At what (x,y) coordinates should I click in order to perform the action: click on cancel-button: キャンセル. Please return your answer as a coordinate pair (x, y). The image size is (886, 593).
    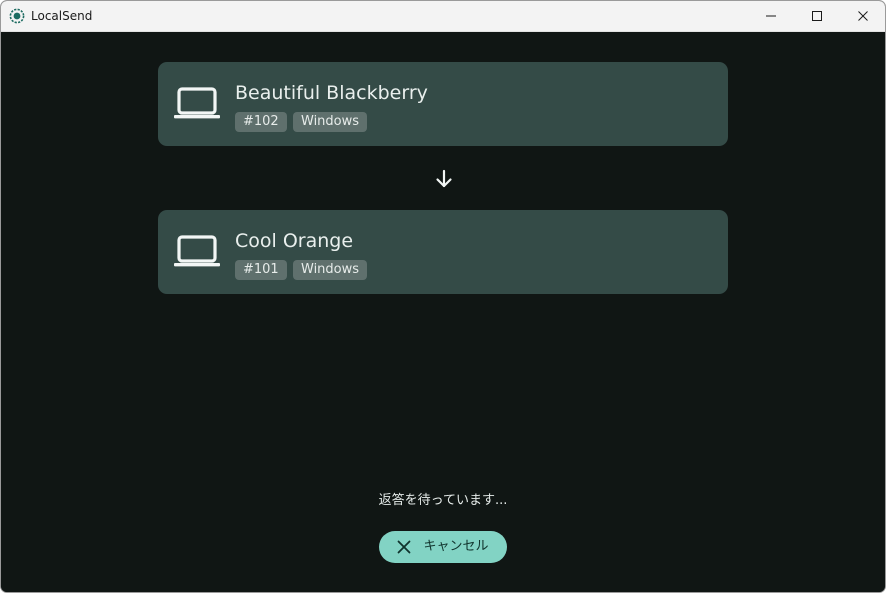
    Looking at the image, I should click on (443, 547).